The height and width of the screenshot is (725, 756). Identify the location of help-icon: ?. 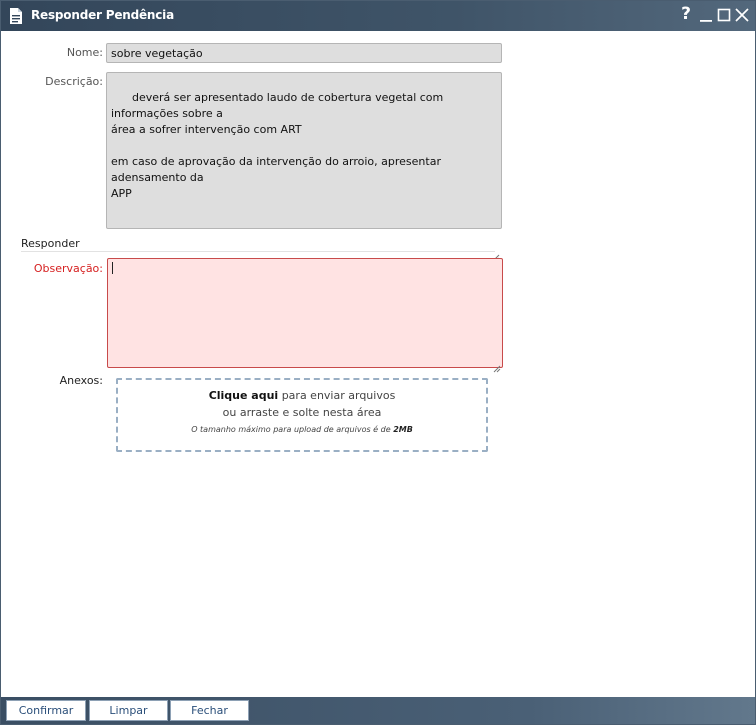
(686, 14).